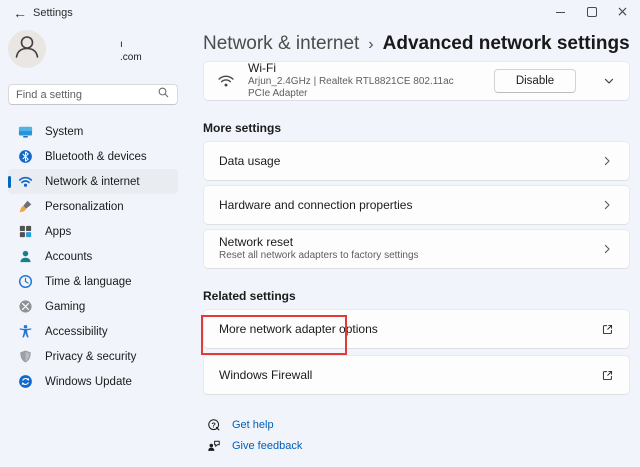 The height and width of the screenshot is (467, 640). I want to click on user-account-text: ı .com, so click(131, 51).